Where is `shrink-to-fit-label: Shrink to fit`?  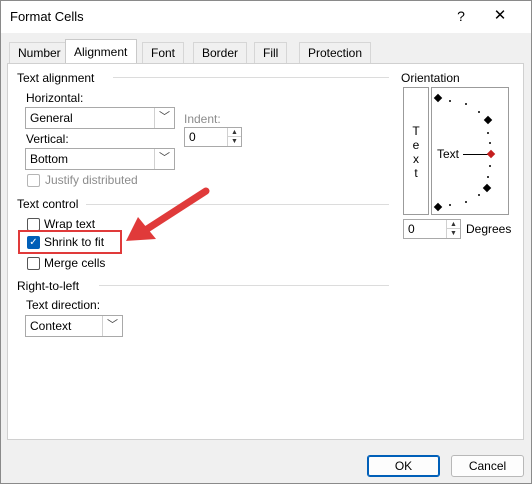
shrink-to-fit-label: Shrink to fit is located at coordinates (74, 242).